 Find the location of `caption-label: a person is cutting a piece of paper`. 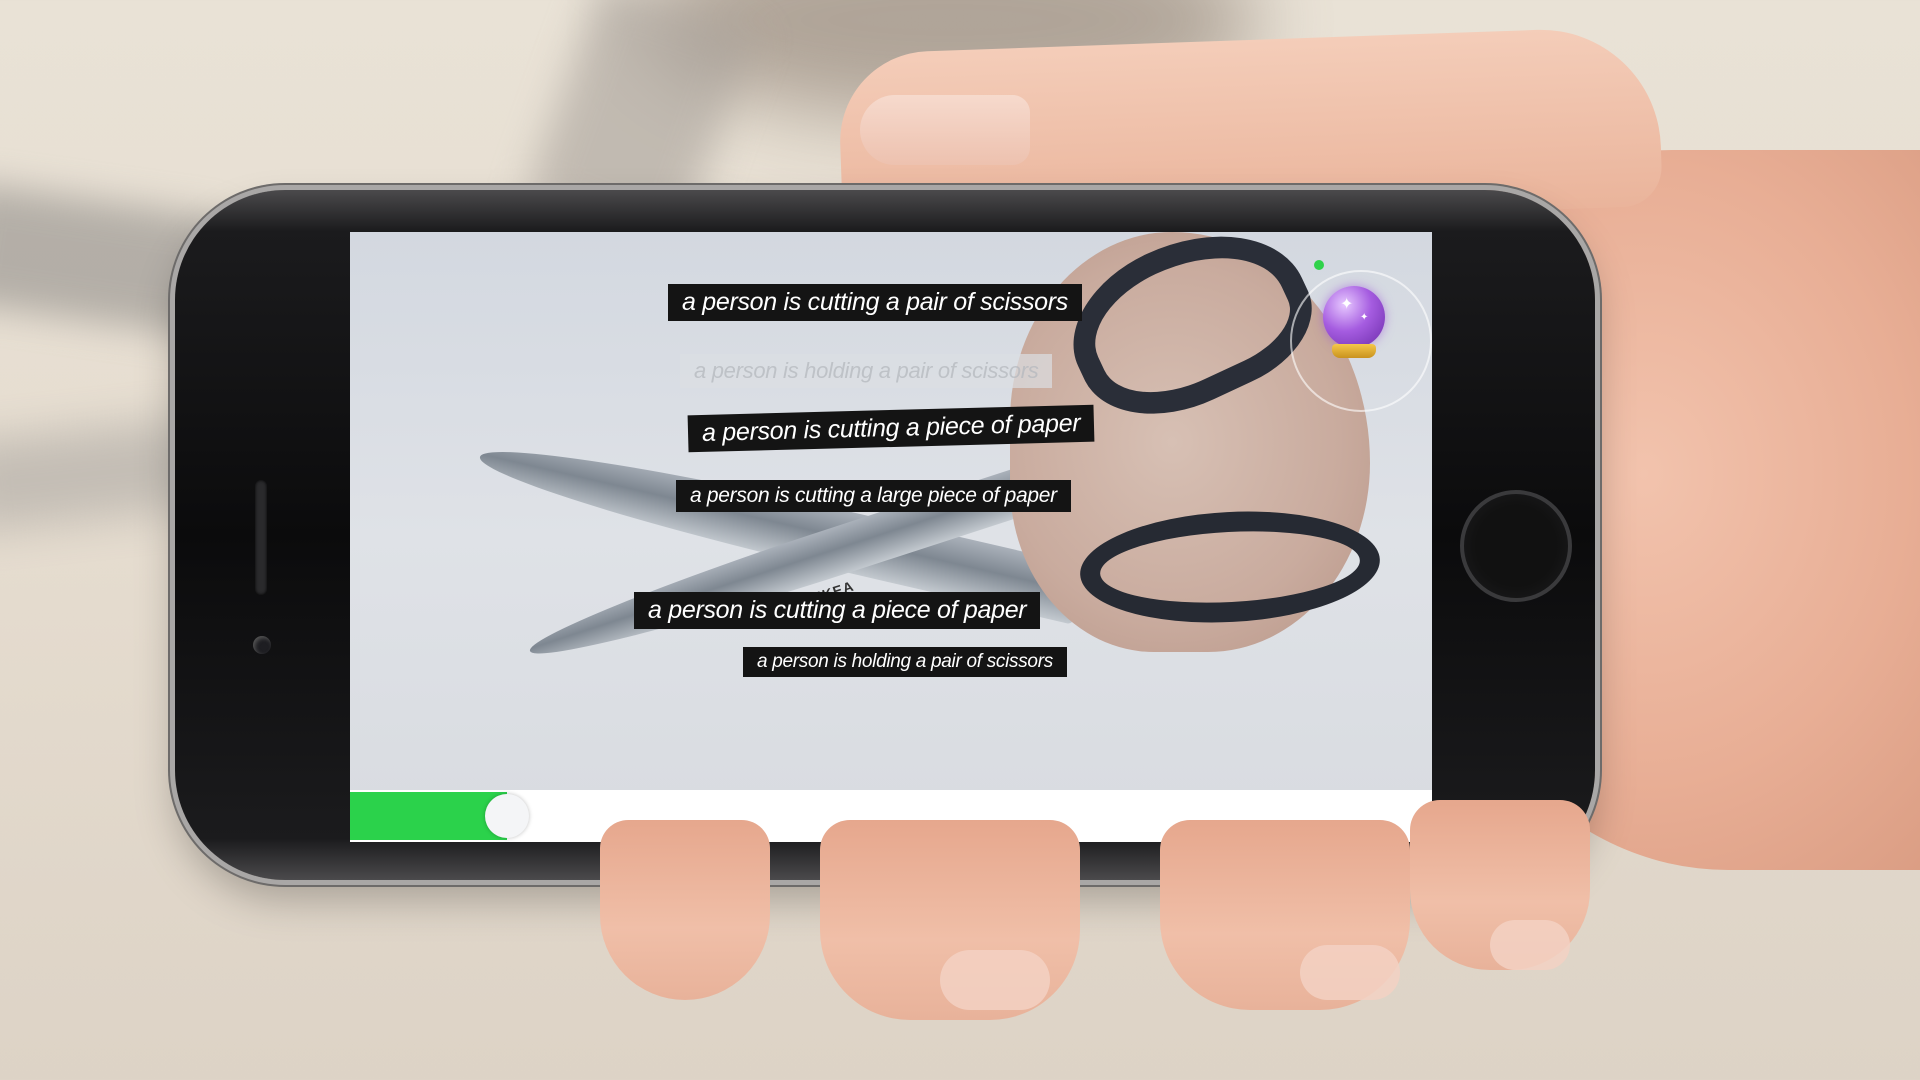

caption-label: a person is cutting a piece of paper is located at coordinates (837, 610).